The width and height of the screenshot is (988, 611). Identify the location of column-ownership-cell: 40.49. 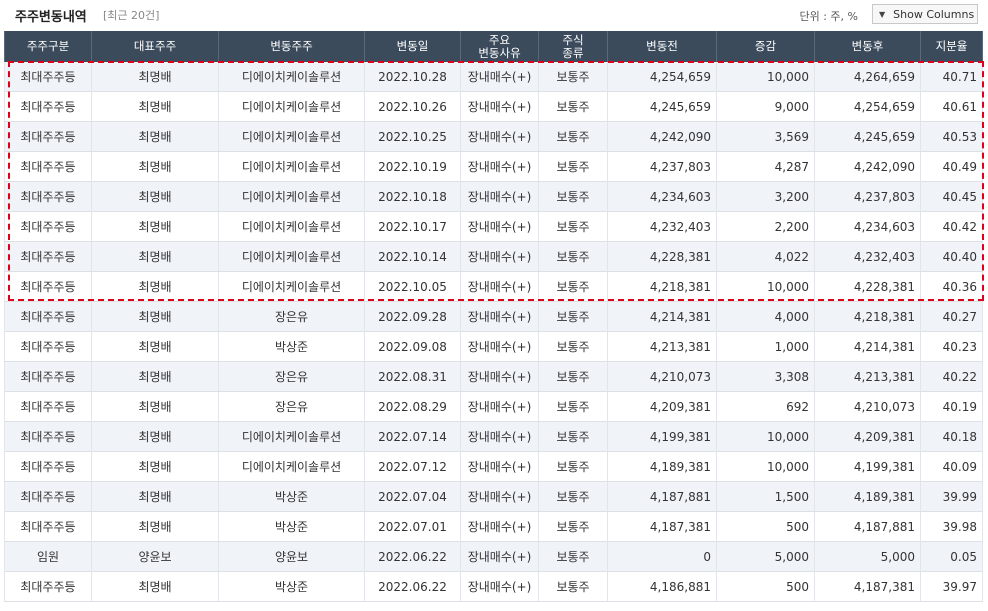
(951, 166).